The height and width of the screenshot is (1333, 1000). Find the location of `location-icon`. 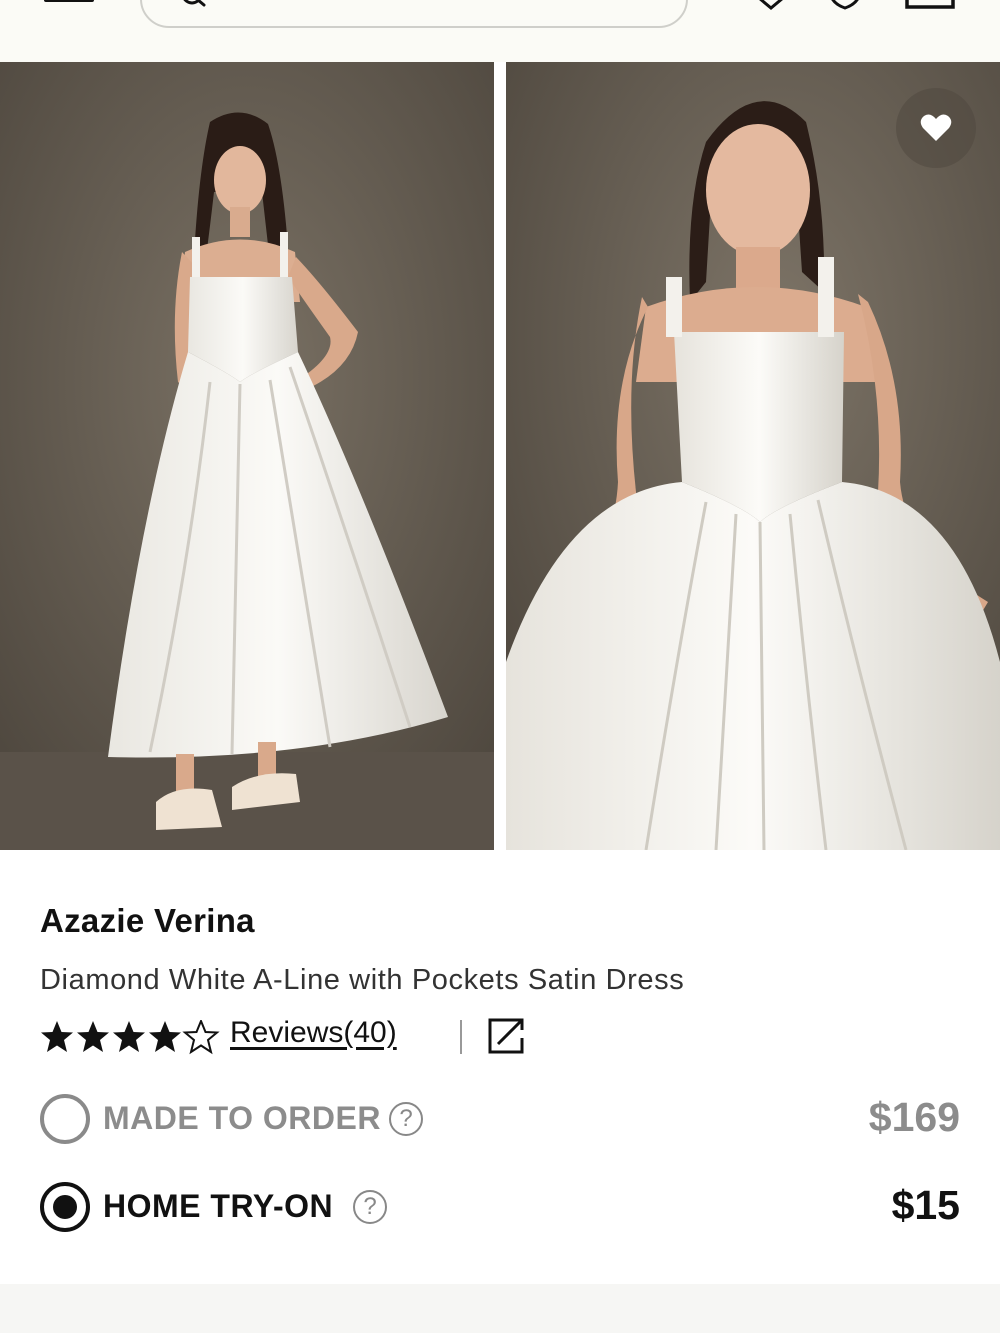

location-icon is located at coordinates (771, 5).